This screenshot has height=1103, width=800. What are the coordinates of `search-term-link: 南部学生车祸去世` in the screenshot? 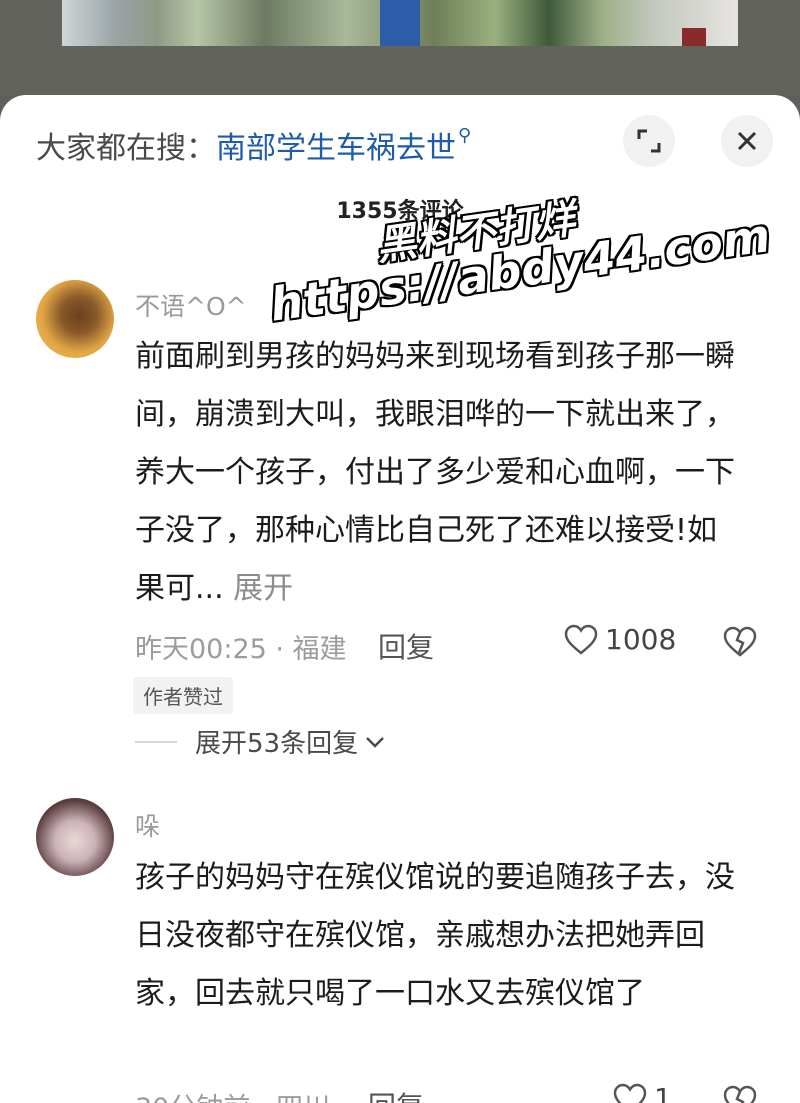 It's located at (336, 145).